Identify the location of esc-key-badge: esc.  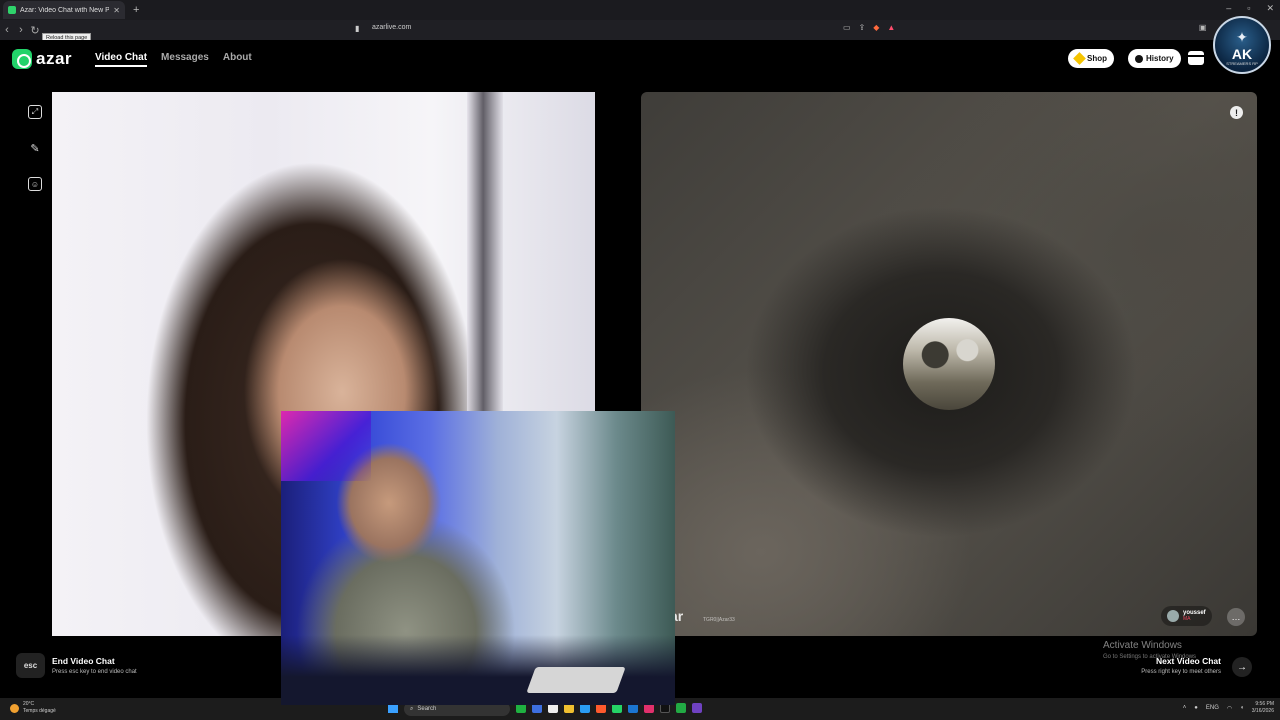
(30, 665).